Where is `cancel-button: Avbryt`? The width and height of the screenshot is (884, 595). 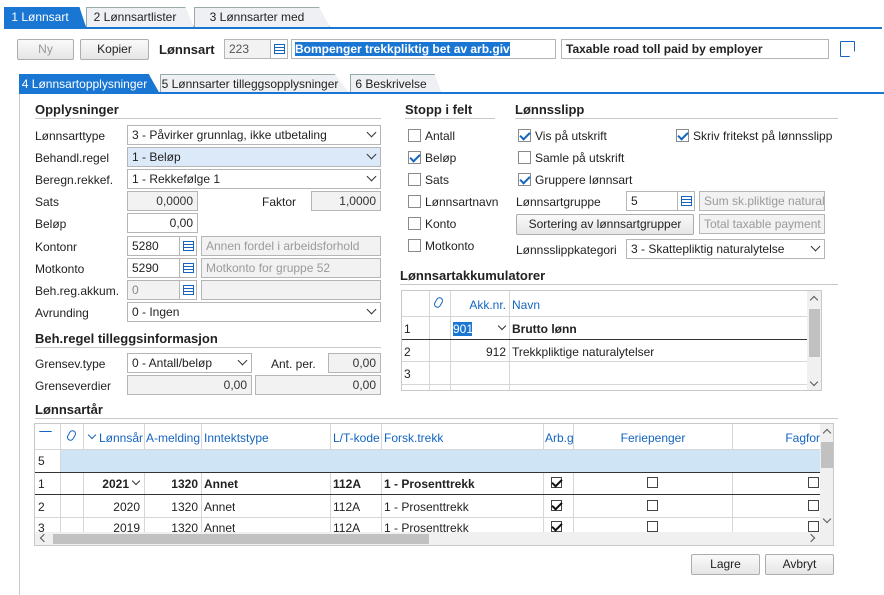 cancel-button: Avbryt is located at coordinates (799, 564).